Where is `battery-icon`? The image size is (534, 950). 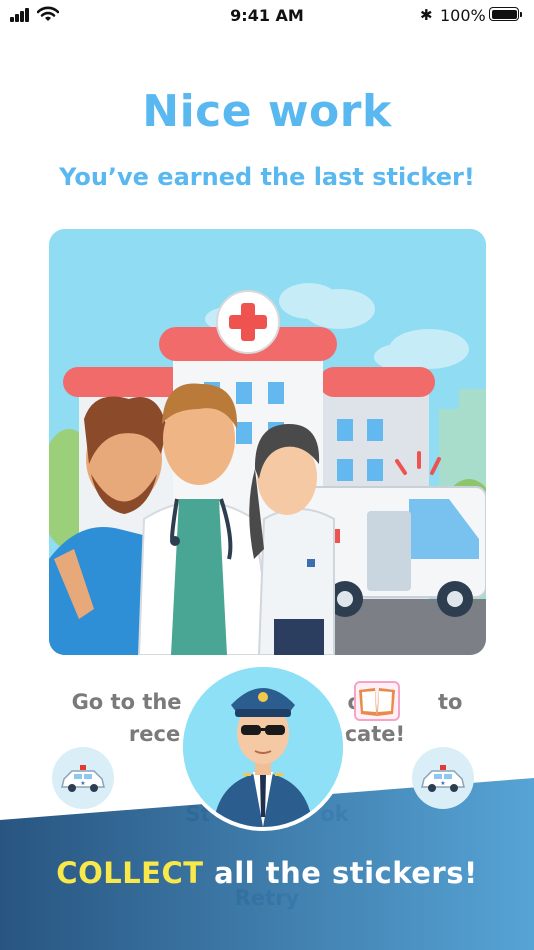 battery-icon is located at coordinates (505, 14).